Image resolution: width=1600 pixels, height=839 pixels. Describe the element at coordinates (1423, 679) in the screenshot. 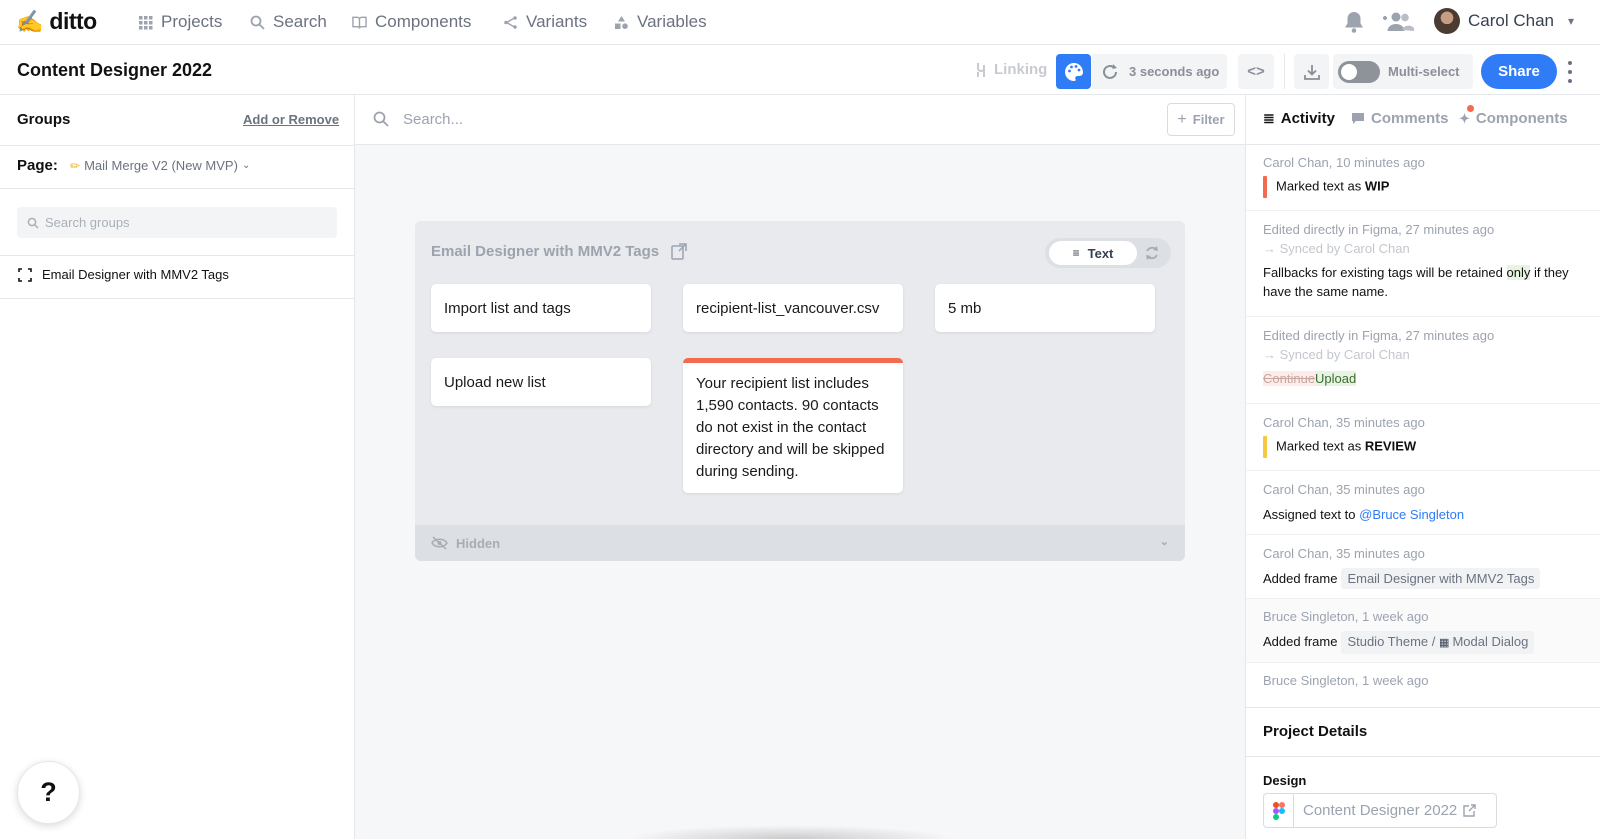

I see `activity-item: Bruce Singleton, 1 week ago` at that location.